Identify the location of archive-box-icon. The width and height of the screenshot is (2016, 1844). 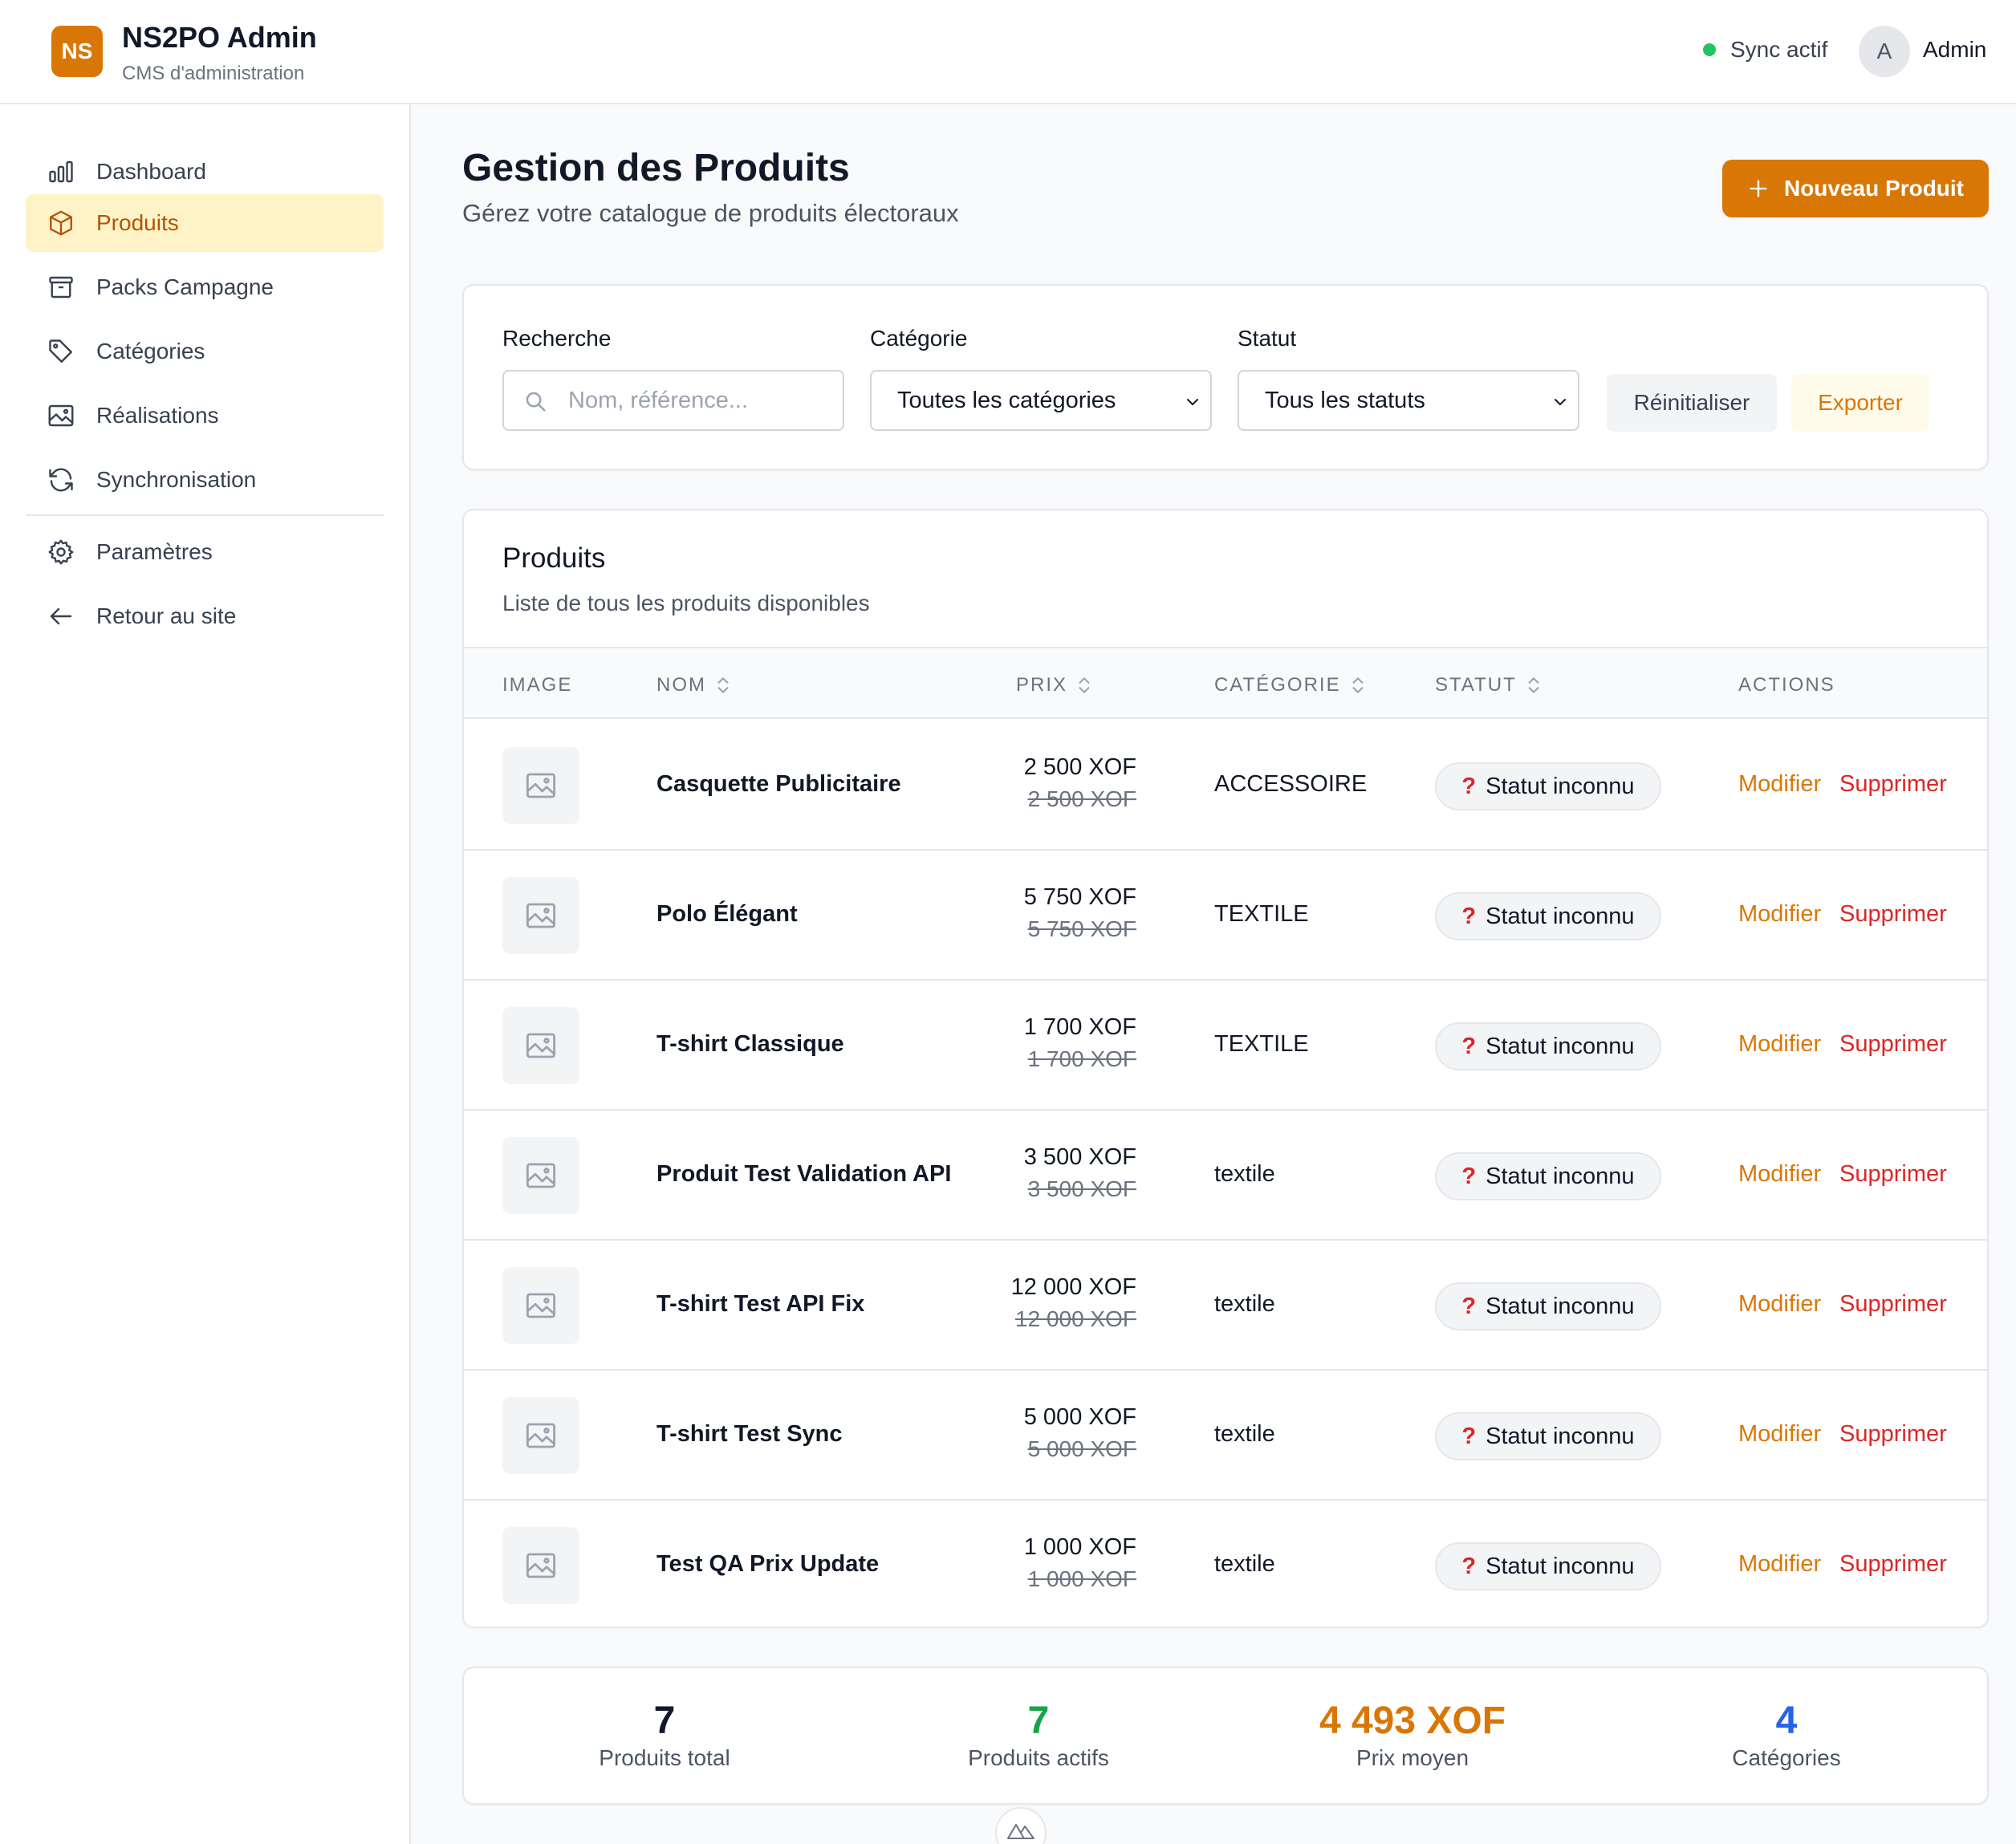
(61, 287).